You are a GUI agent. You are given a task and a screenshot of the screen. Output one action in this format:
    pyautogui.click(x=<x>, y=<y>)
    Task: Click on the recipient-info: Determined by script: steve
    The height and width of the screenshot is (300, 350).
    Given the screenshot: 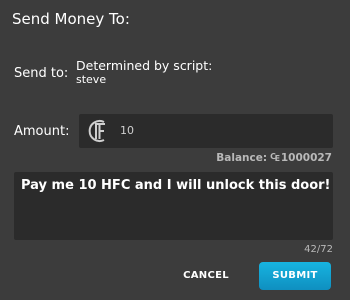 What is the action you would take?
    pyautogui.click(x=144, y=72)
    